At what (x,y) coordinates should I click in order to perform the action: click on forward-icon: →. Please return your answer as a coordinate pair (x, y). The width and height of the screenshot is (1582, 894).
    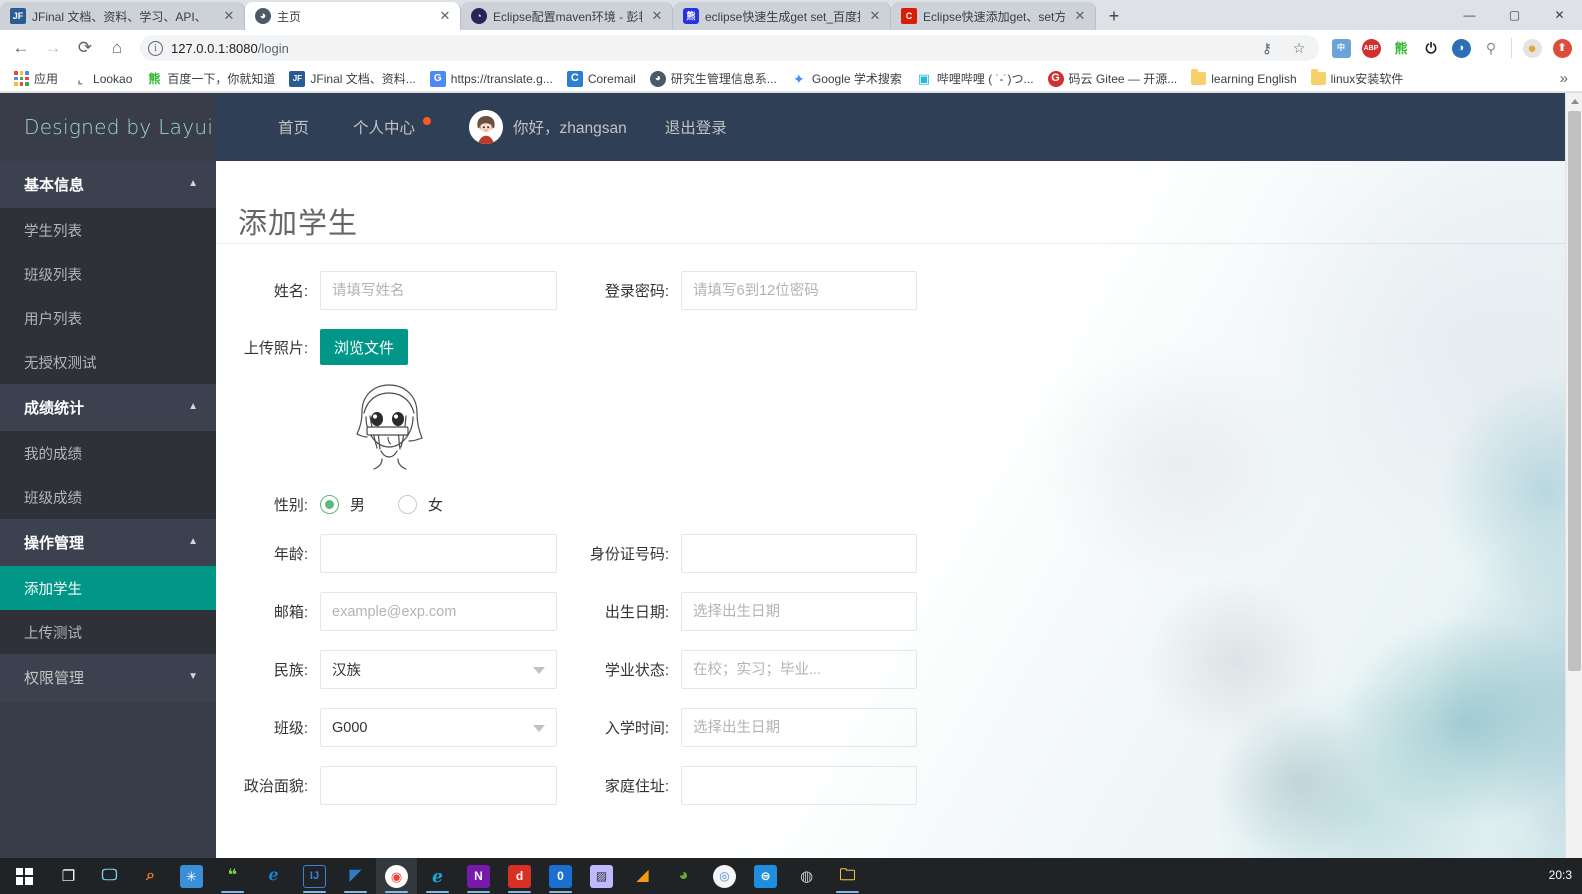
    Looking at the image, I should click on (53, 48).